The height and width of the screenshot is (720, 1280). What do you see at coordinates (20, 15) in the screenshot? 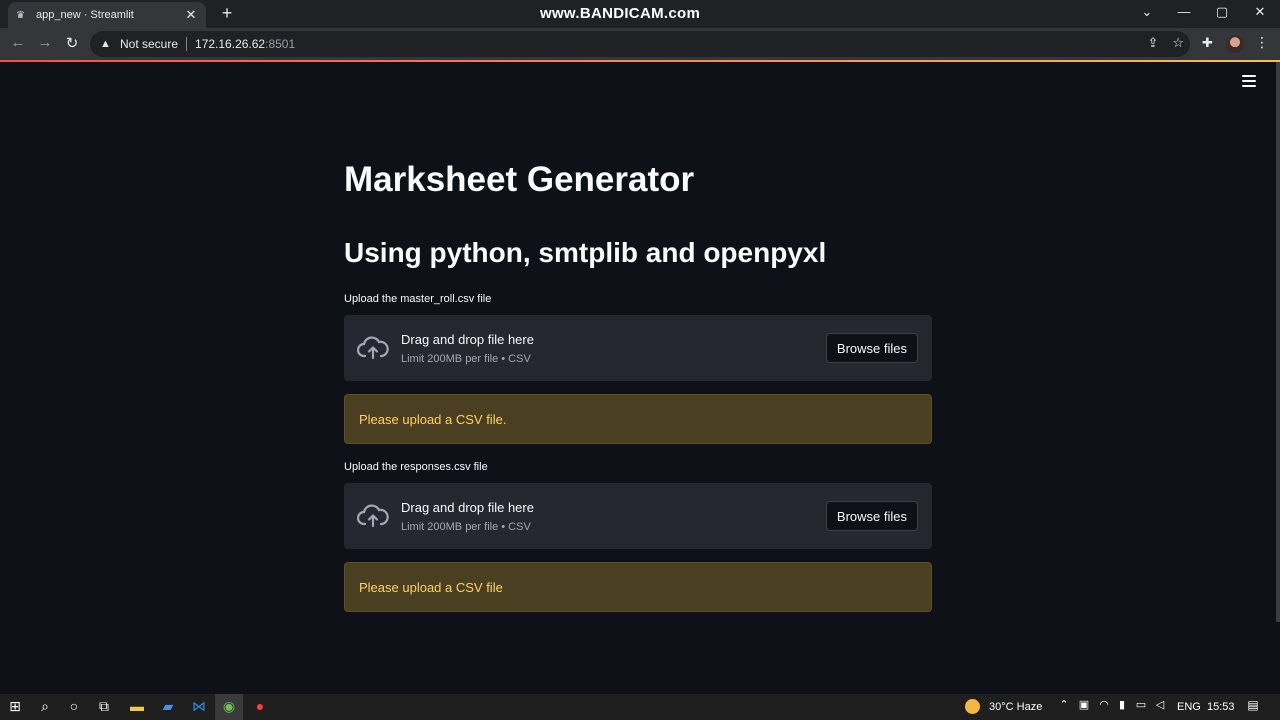
I see `streamlit-favicon-icon: ♛` at bounding box center [20, 15].